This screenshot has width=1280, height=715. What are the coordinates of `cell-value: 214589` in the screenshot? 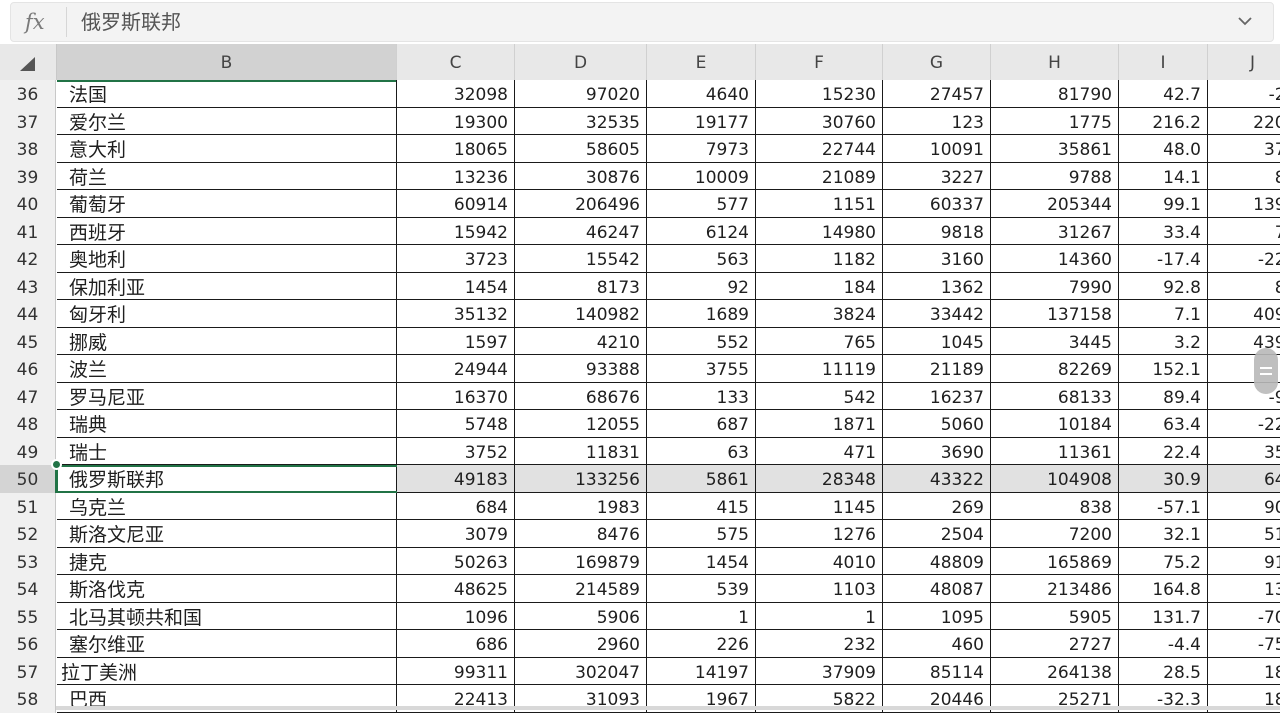 It's located at (581, 589).